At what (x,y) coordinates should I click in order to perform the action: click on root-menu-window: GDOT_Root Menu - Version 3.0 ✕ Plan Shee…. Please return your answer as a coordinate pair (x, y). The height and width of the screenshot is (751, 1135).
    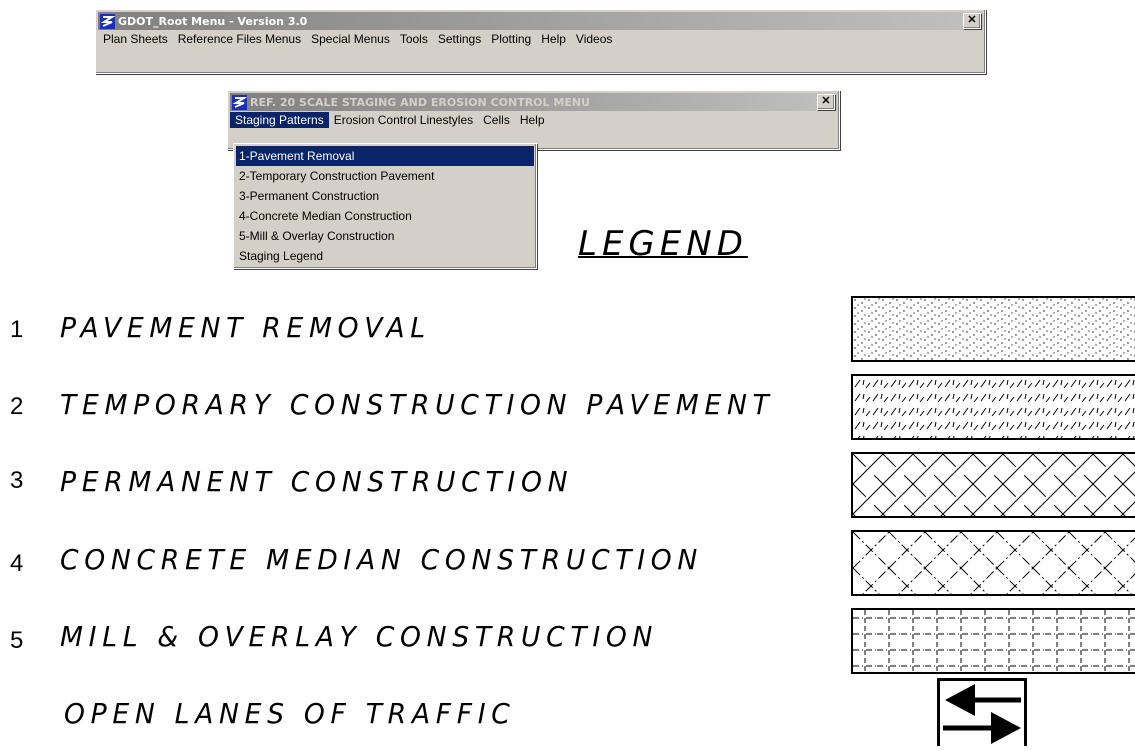
    Looking at the image, I should click on (540, 41).